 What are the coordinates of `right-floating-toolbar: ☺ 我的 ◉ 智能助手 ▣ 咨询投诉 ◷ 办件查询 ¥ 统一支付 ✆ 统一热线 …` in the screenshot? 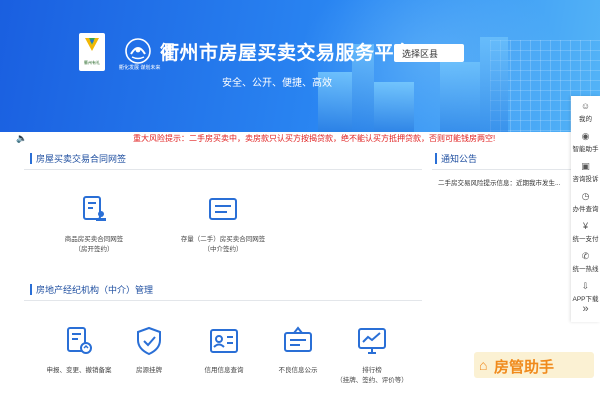 It's located at (585, 209).